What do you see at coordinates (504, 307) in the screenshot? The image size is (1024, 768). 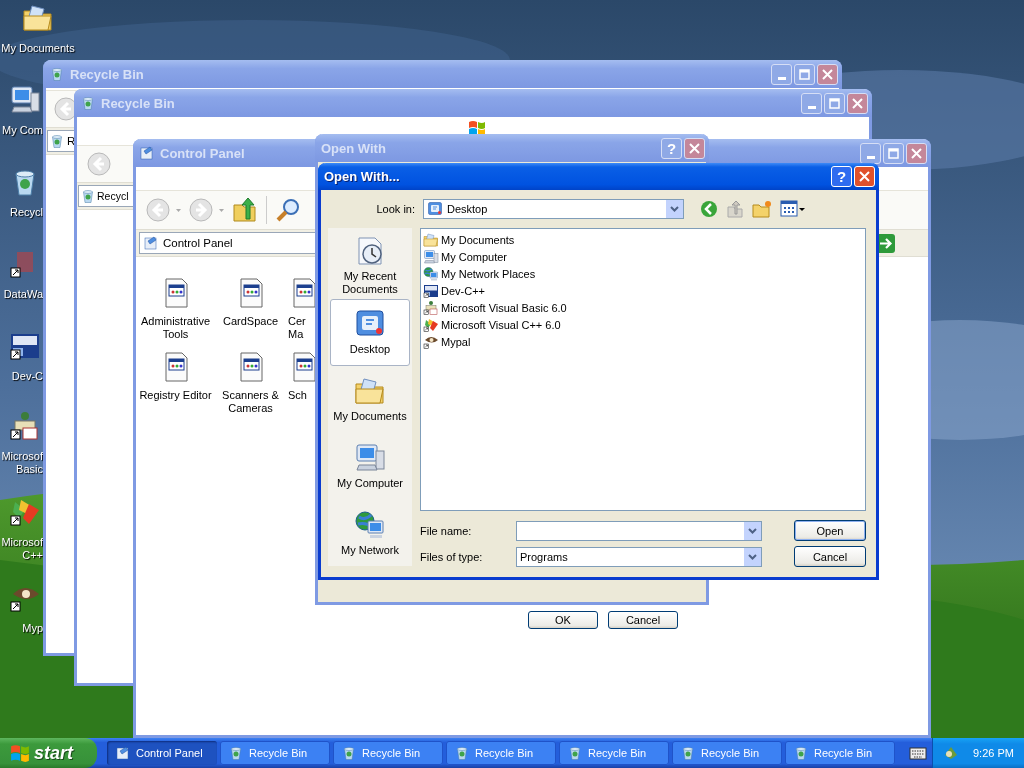 I see `file-item: Microsoft Visual Basic 6.0` at bounding box center [504, 307].